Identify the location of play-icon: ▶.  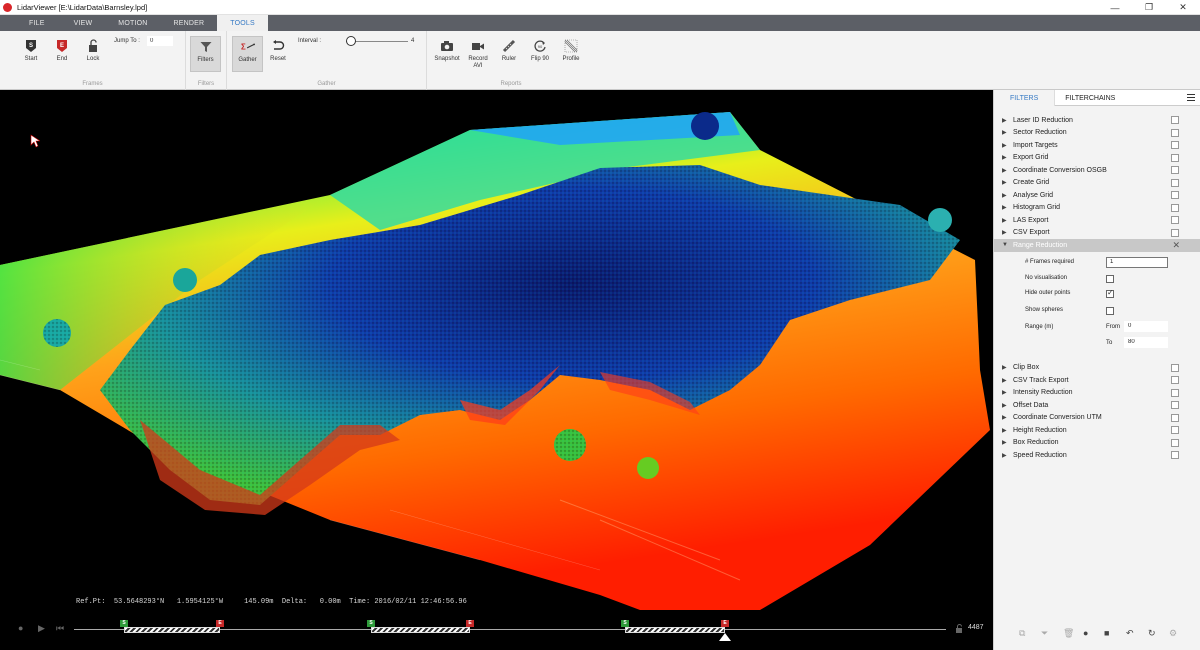
(41, 628).